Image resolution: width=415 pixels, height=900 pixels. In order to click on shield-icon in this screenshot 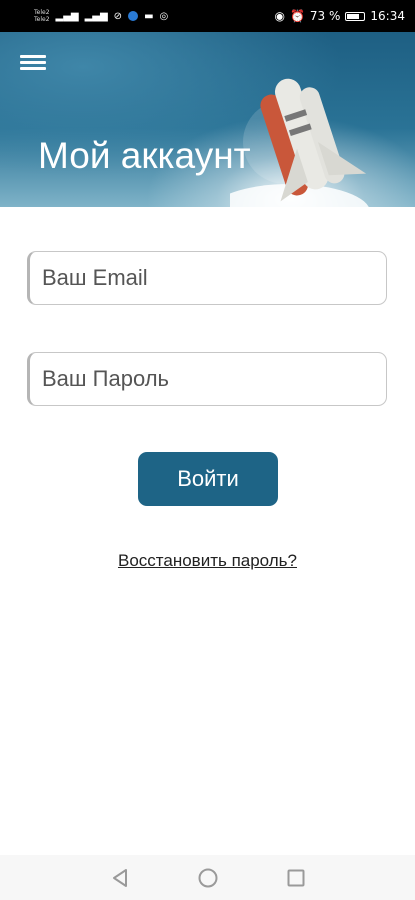, I will do `click(133, 16)`.